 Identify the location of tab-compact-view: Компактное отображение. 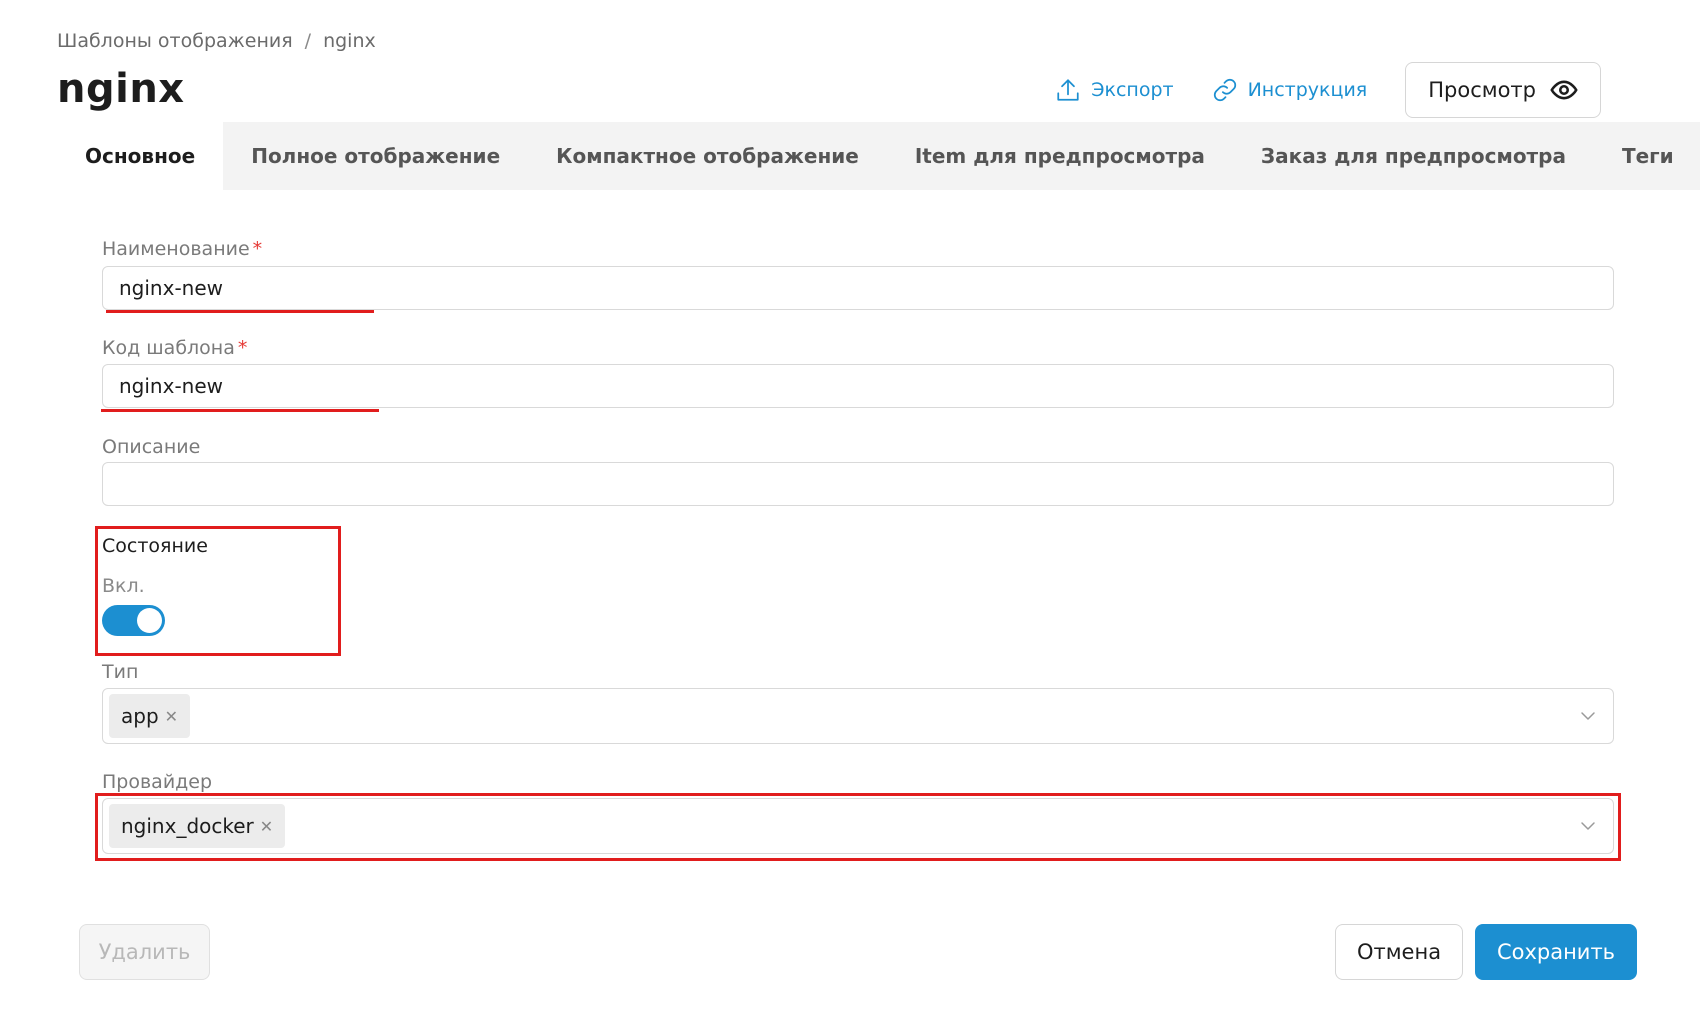
(707, 156).